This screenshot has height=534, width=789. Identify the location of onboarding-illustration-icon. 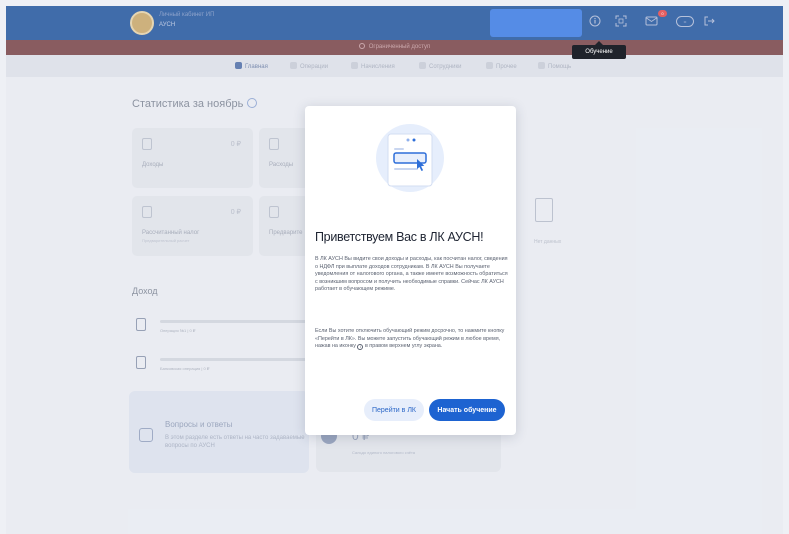
(410, 158).